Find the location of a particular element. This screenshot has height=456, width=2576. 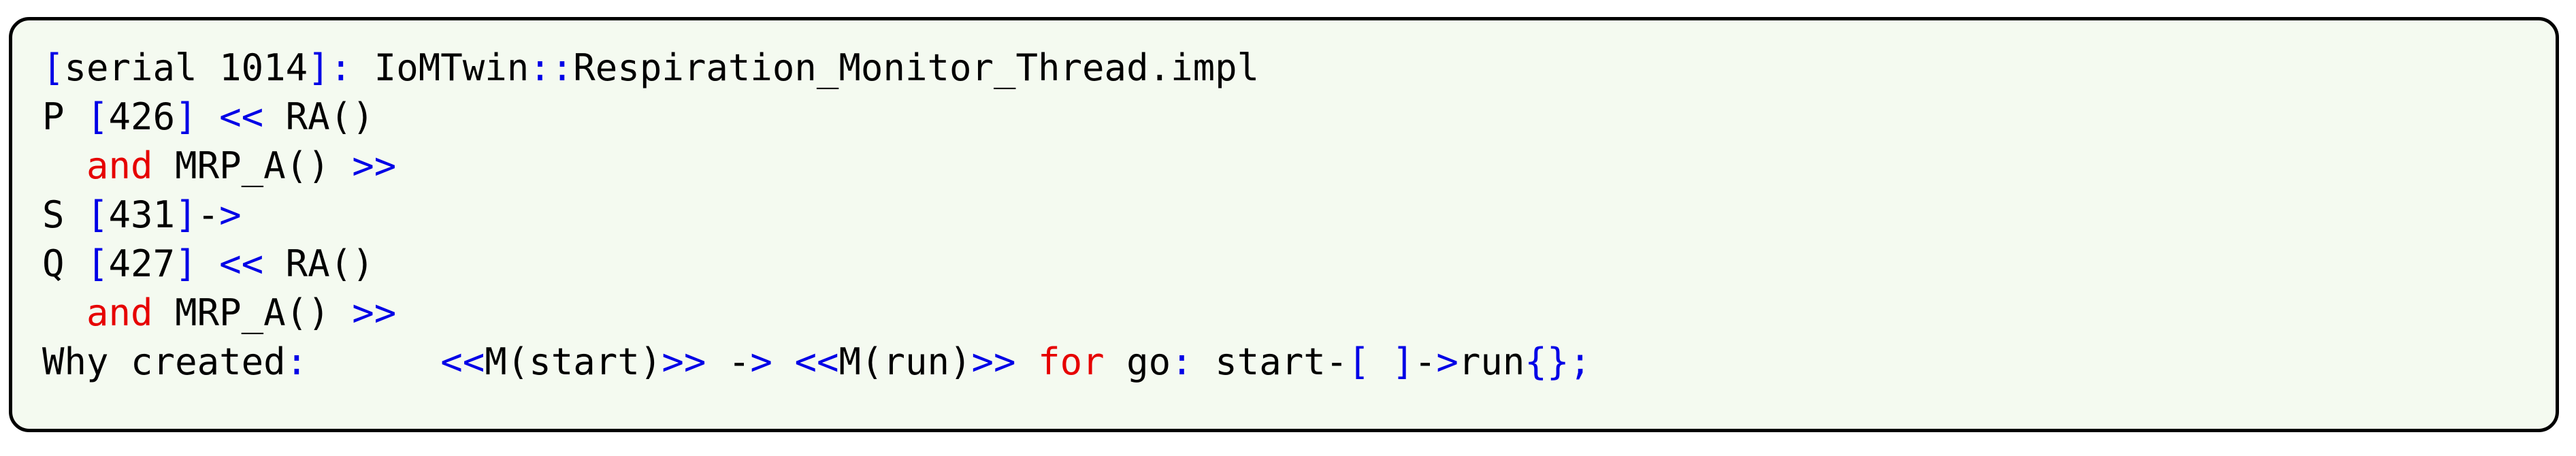

code-token: ; is located at coordinates (1580, 361).